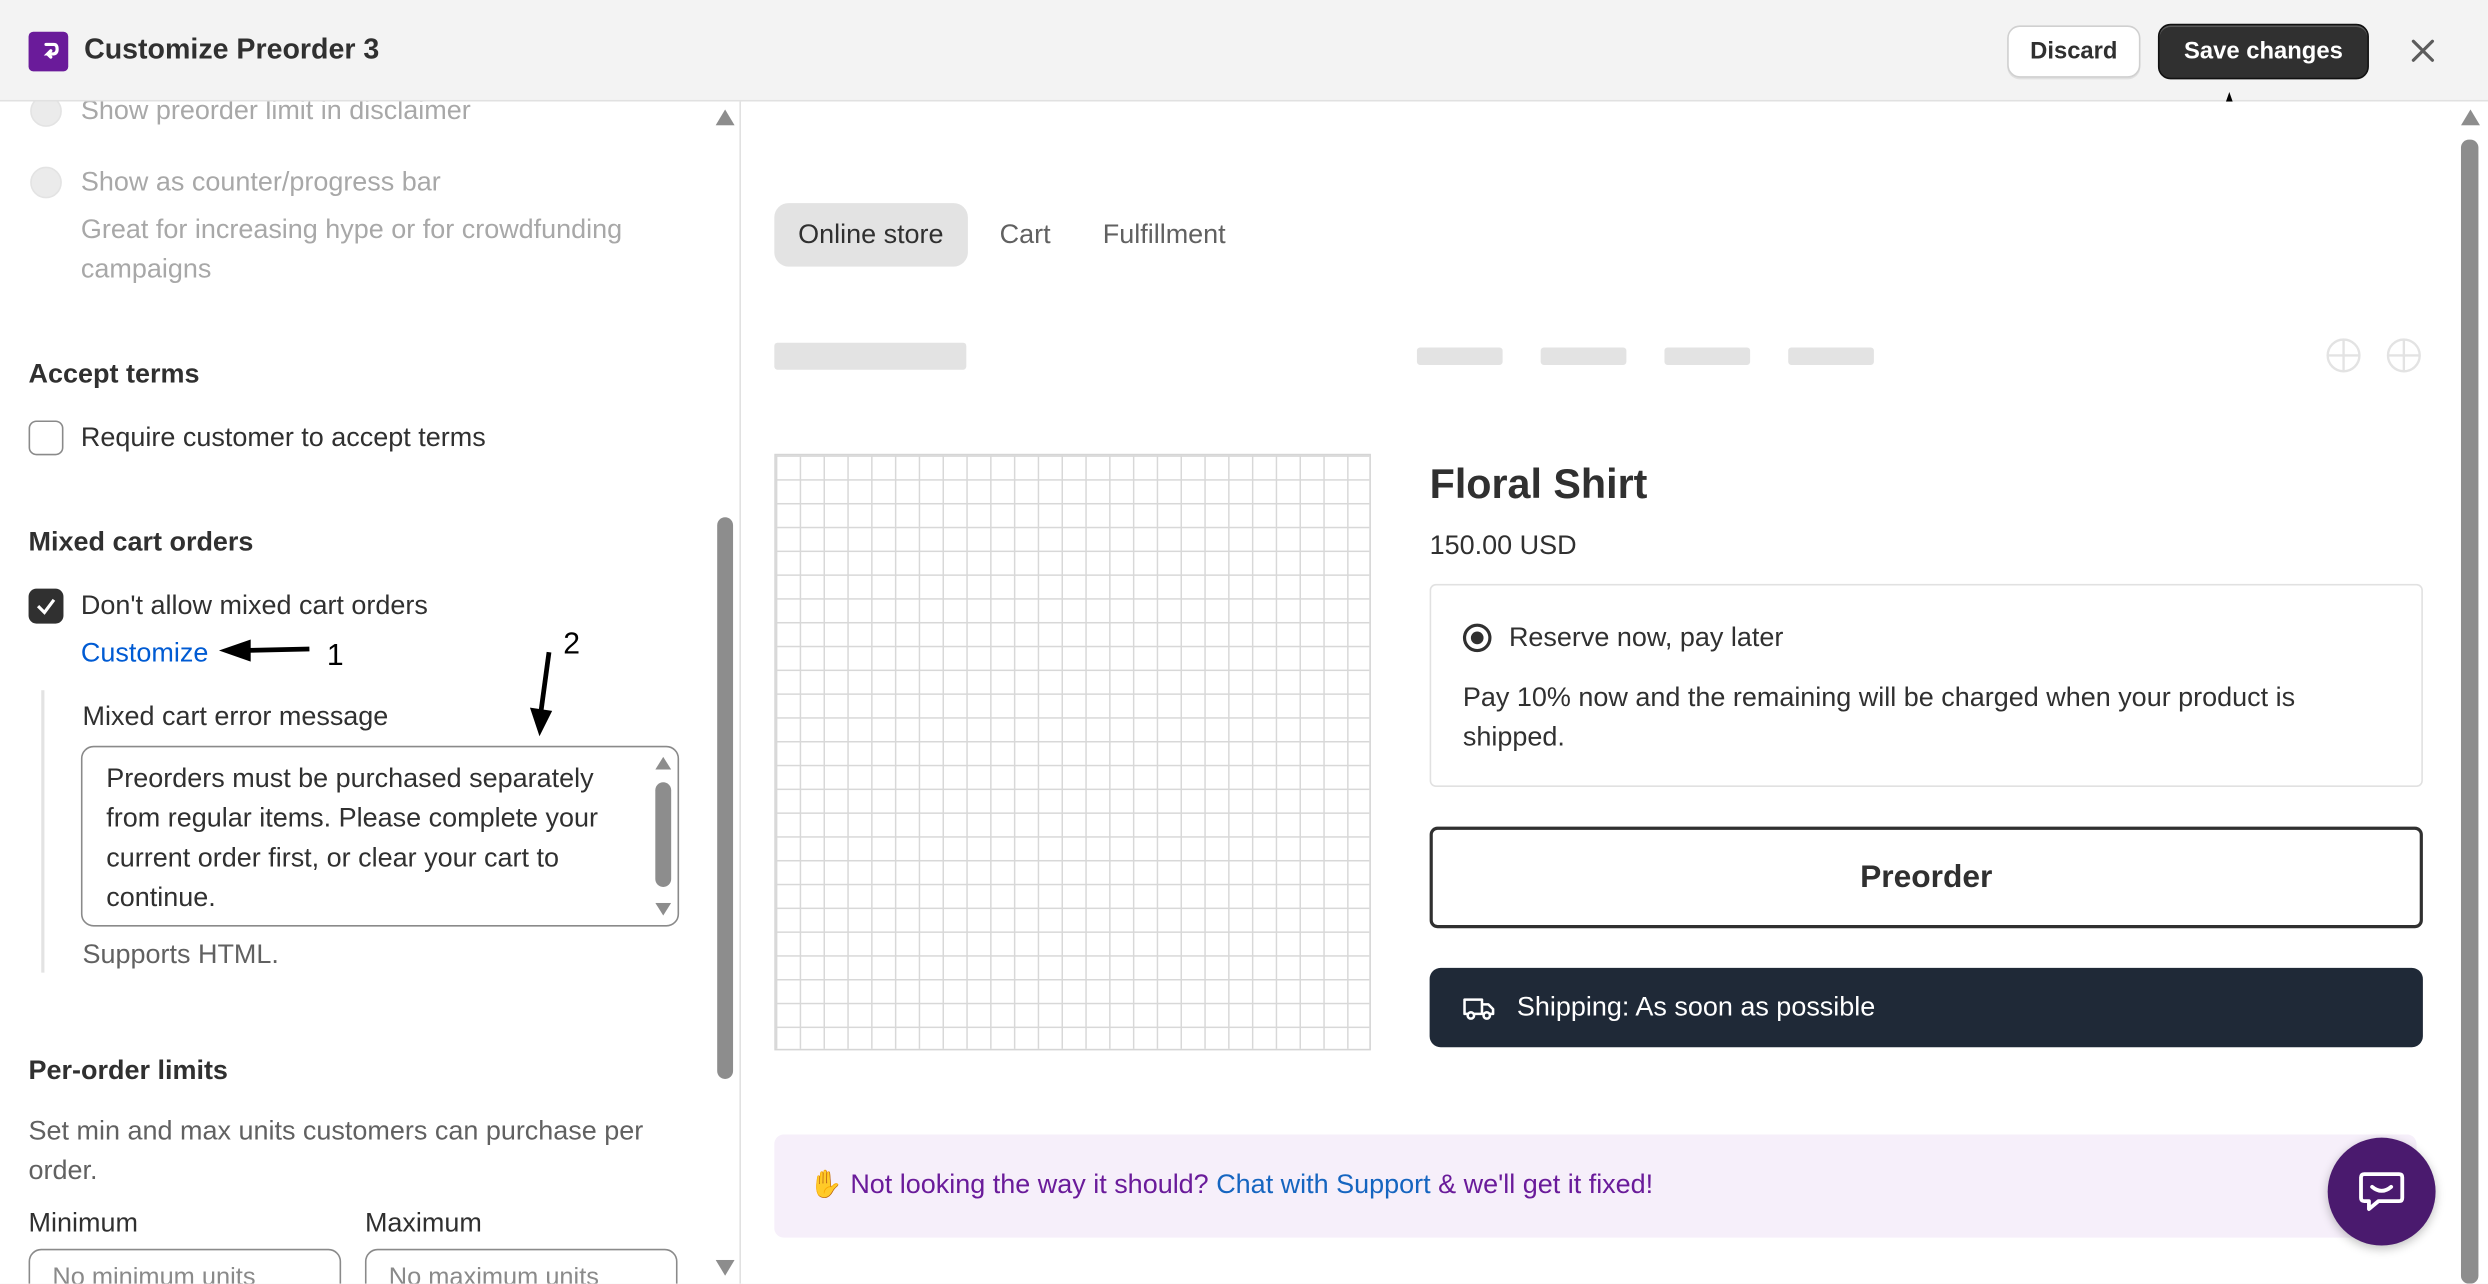 Image resolution: width=2488 pixels, height=1284 pixels. Describe the element at coordinates (826, 1184) in the screenshot. I see `waving-hand-icon: ✋` at that location.